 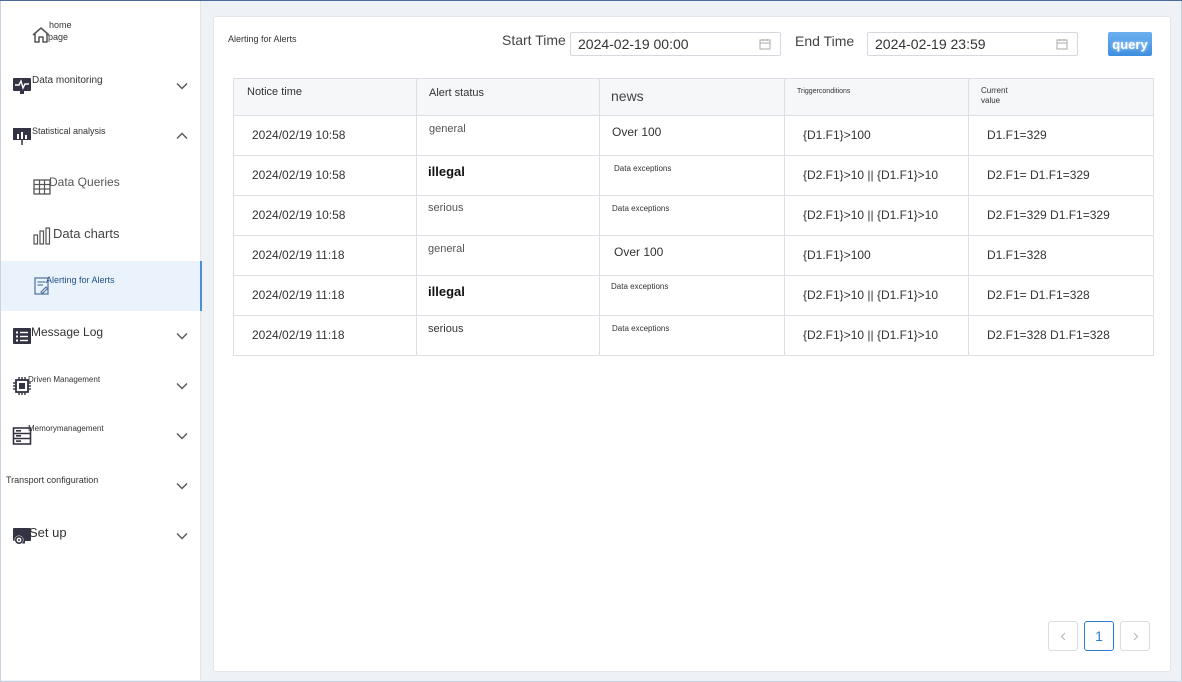 What do you see at coordinates (1017, 135) in the screenshot?
I see `current-value-cell: D1.F1=329` at bounding box center [1017, 135].